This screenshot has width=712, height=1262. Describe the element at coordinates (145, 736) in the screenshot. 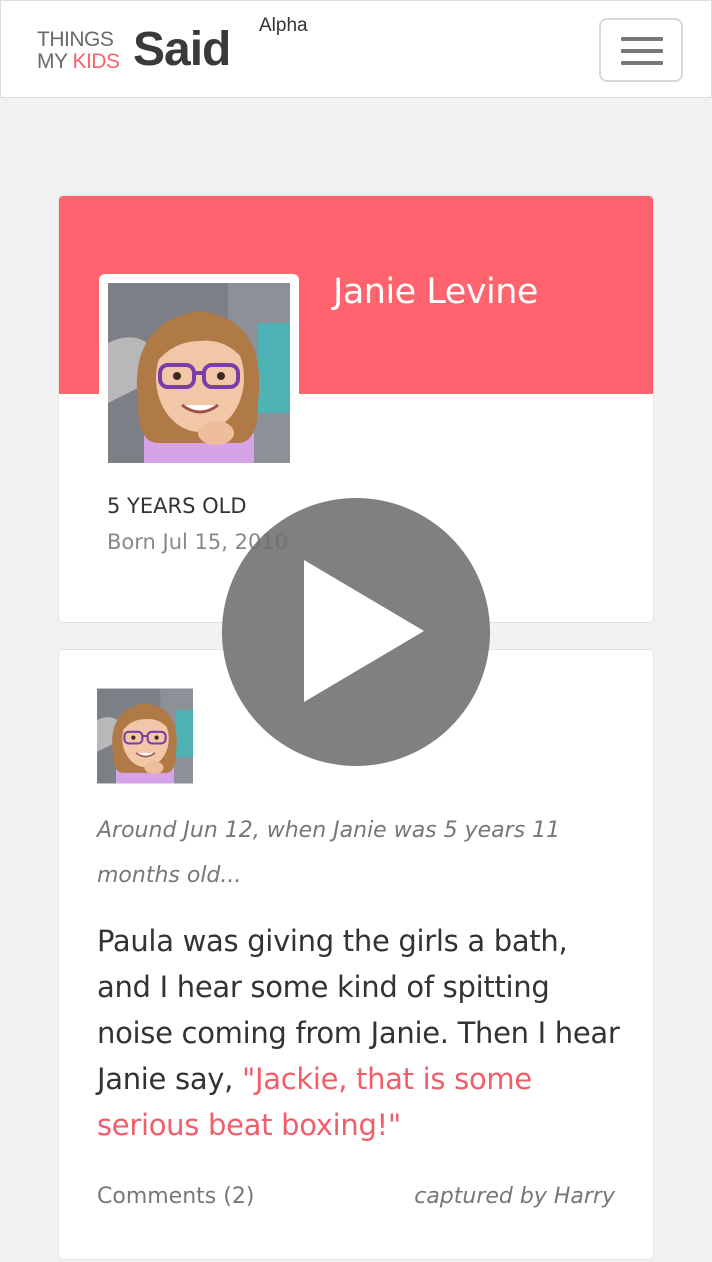

I see `quote-avatar` at that location.